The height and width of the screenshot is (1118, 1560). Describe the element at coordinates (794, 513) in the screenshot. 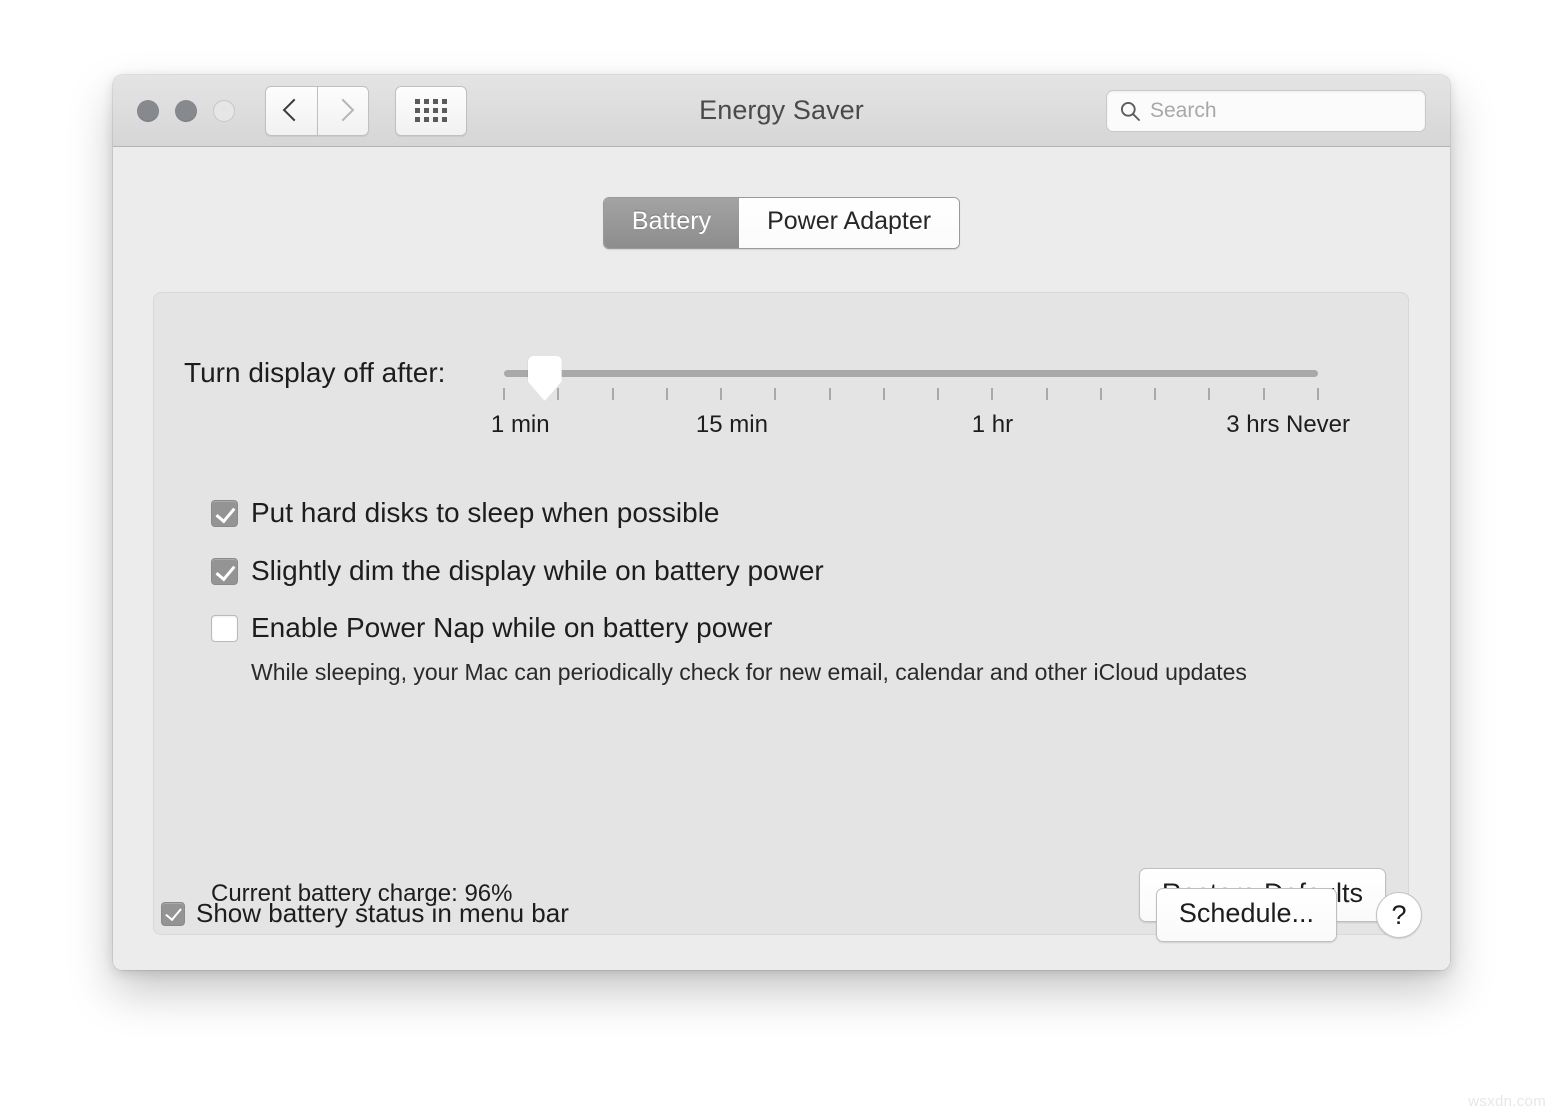

I see `checkbox-row-hard-disks: Put hard disks to sleep when possible` at that location.